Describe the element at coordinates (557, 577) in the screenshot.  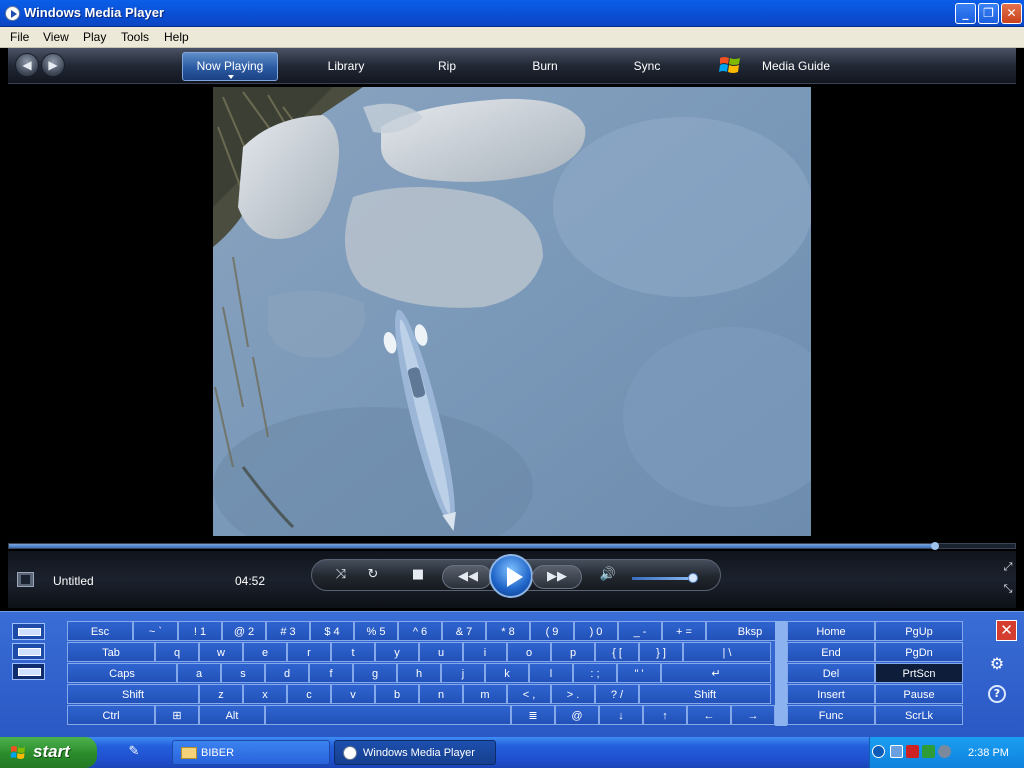
I see `fast-forward-button: ▶▶` at that location.